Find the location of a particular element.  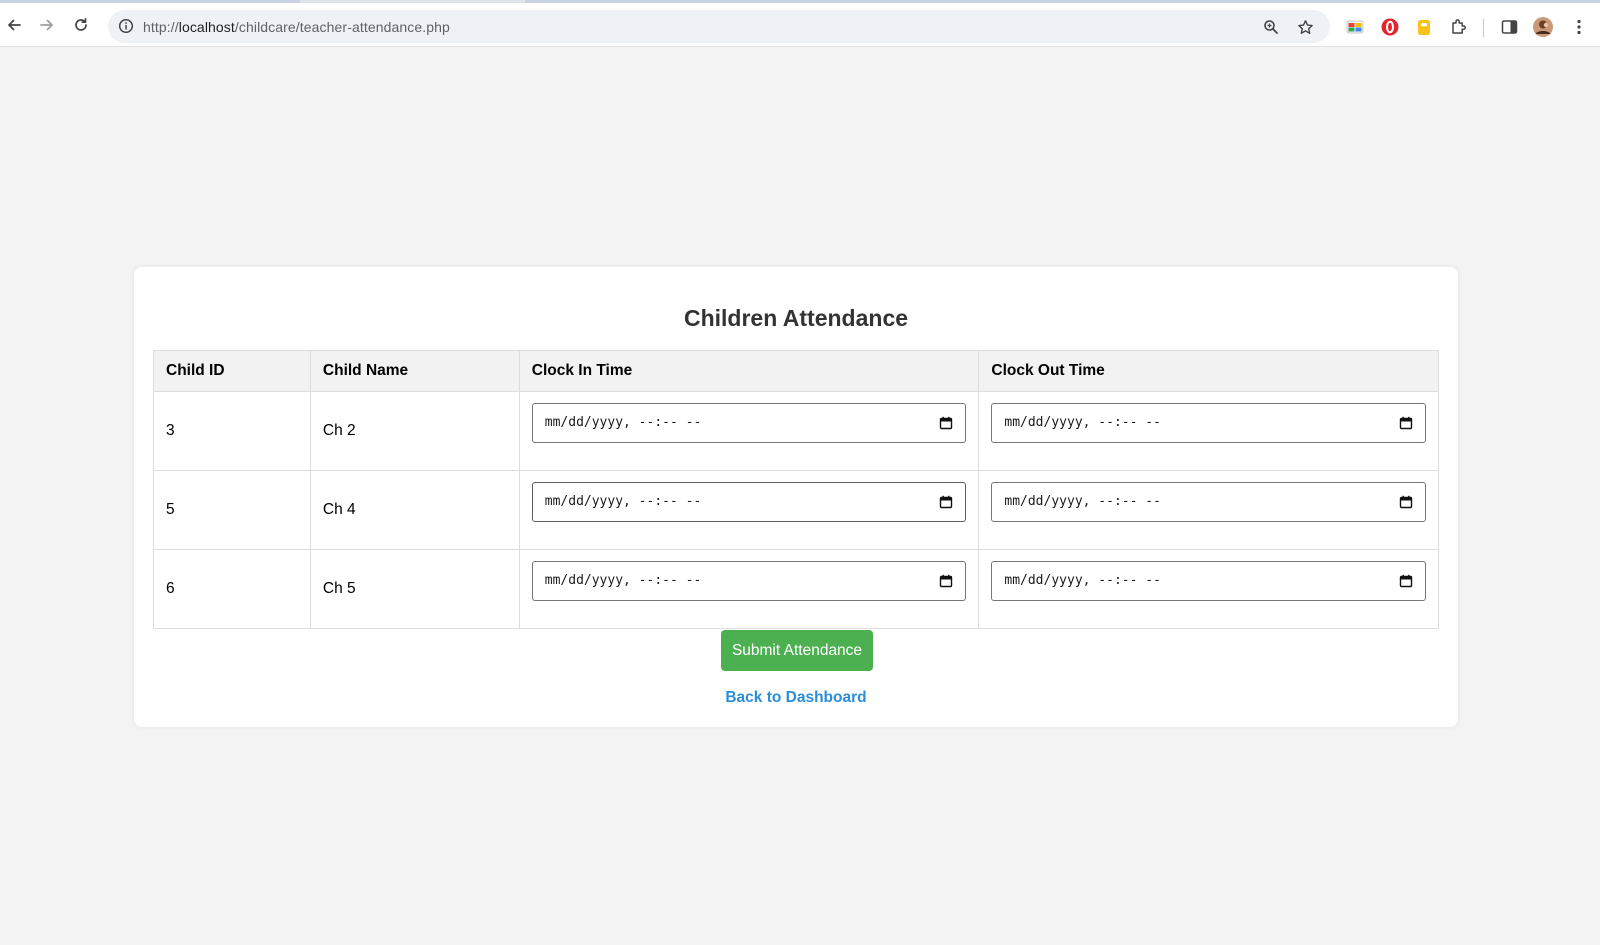

info-icon is located at coordinates (126, 26).